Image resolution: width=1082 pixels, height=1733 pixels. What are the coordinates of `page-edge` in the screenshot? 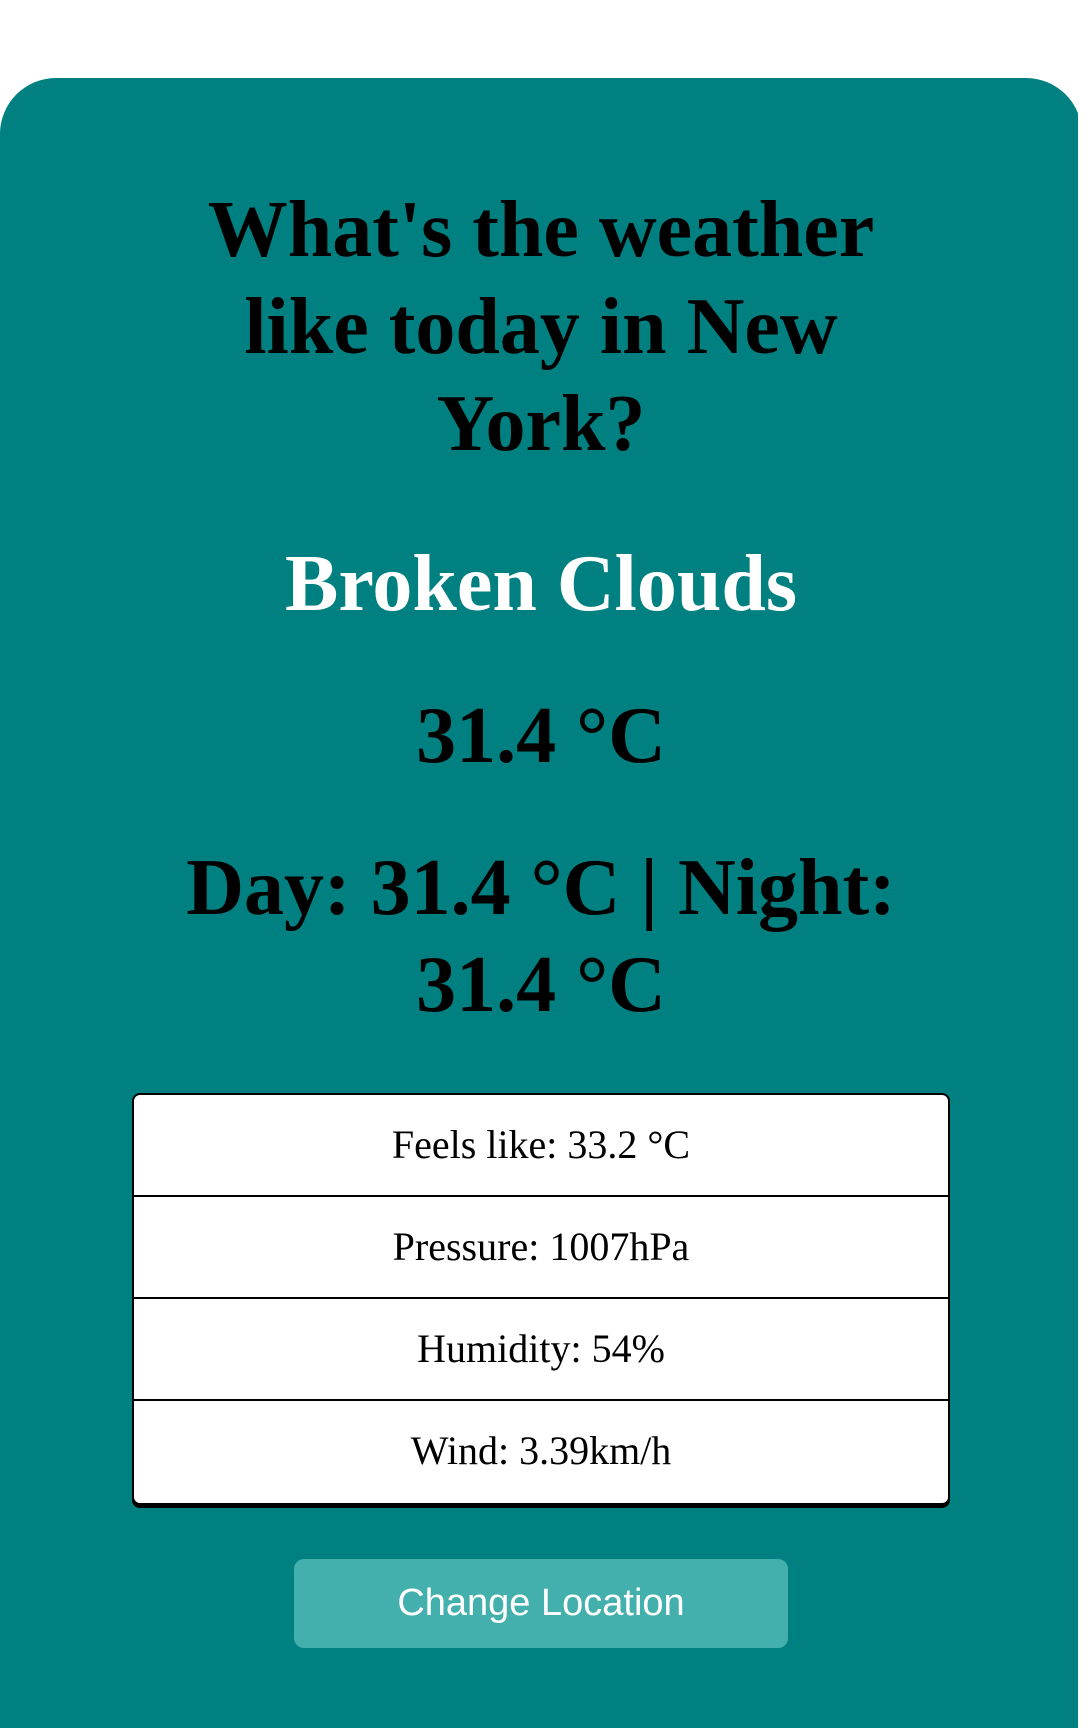 It's located at (1080, 866).